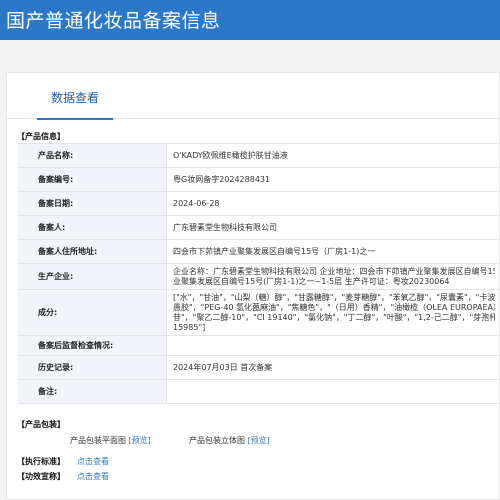 The image size is (500, 500). Describe the element at coordinates (41, 476) in the screenshot. I see `efficacy-section-title: 【功效宣称】` at that location.